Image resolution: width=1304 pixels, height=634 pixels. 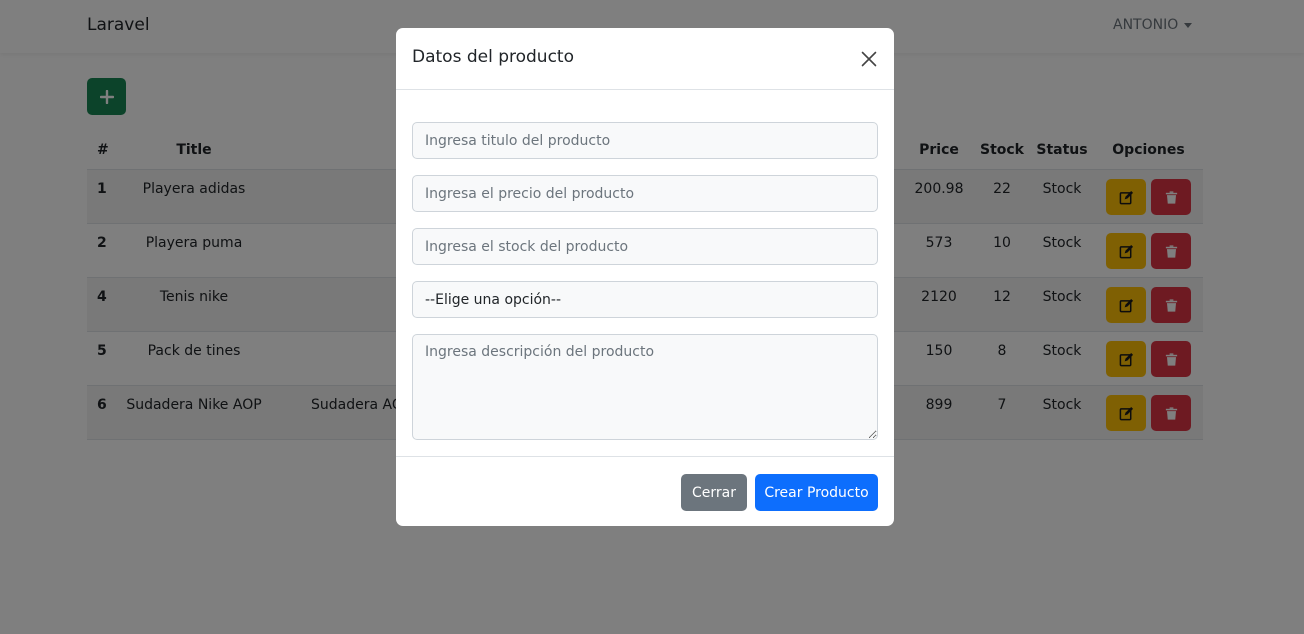 I want to click on modal-footer: Cerrar Crear Producto, so click(x=645, y=491).